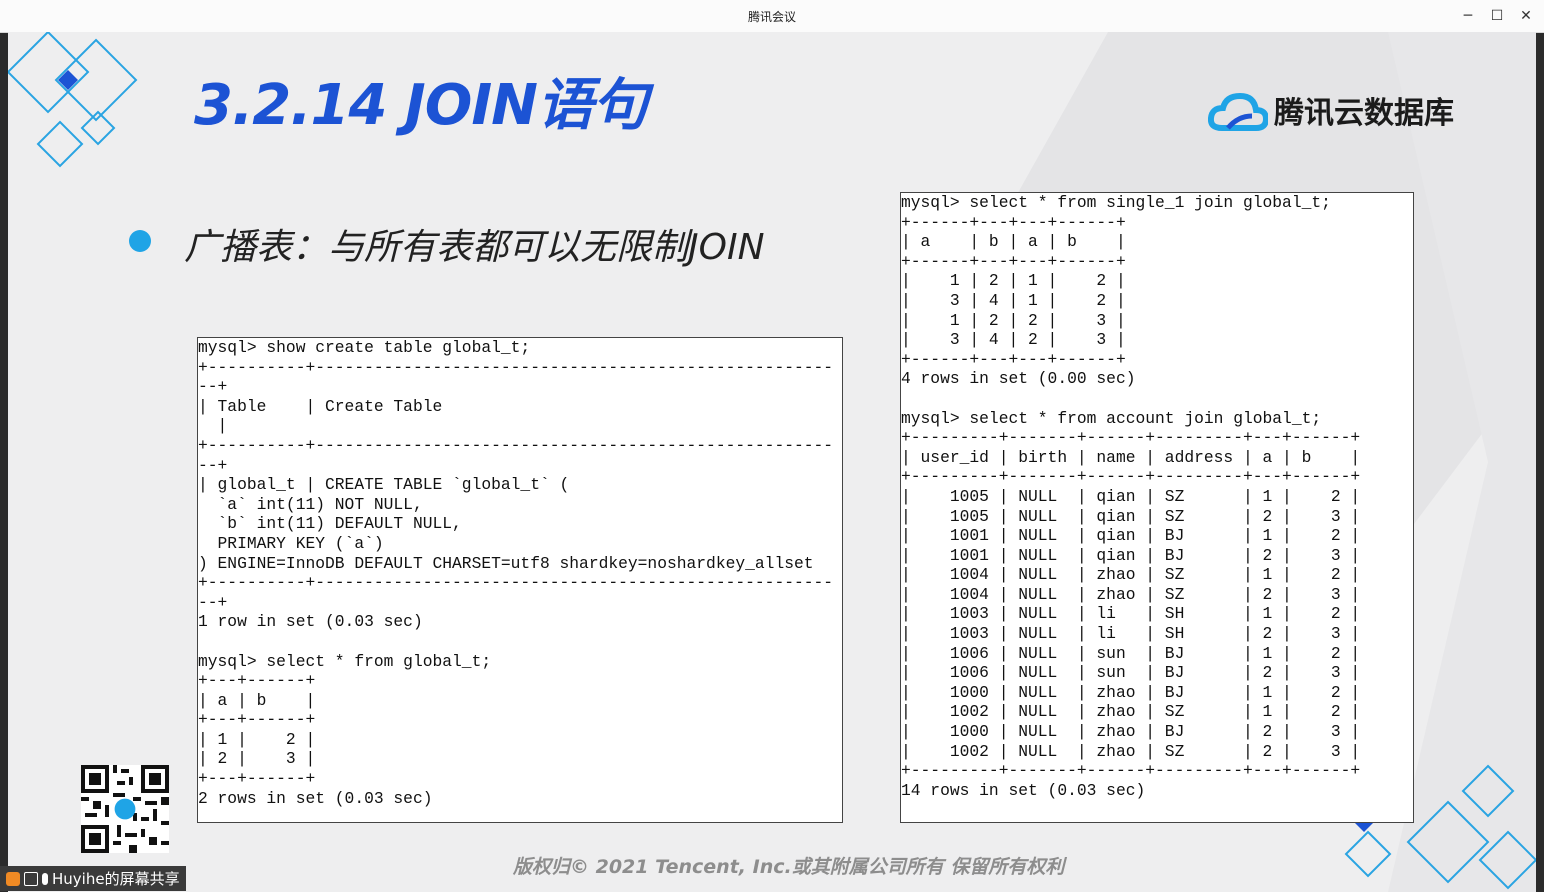  What do you see at coordinates (1023, 790) in the screenshot?
I see `terminal-line: 14 rows in set (0.03 sec)` at bounding box center [1023, 790].